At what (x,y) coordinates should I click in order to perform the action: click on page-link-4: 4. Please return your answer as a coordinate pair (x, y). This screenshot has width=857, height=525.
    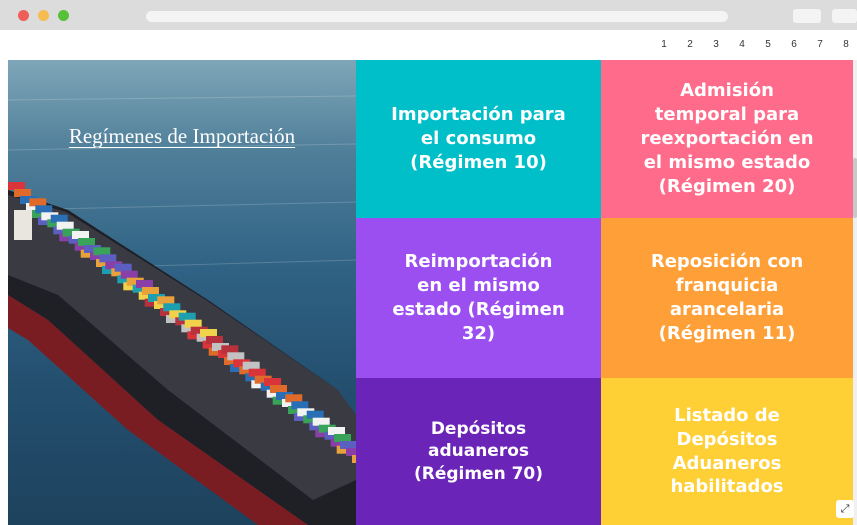
    Looking at the image, I should click on (742, 44).